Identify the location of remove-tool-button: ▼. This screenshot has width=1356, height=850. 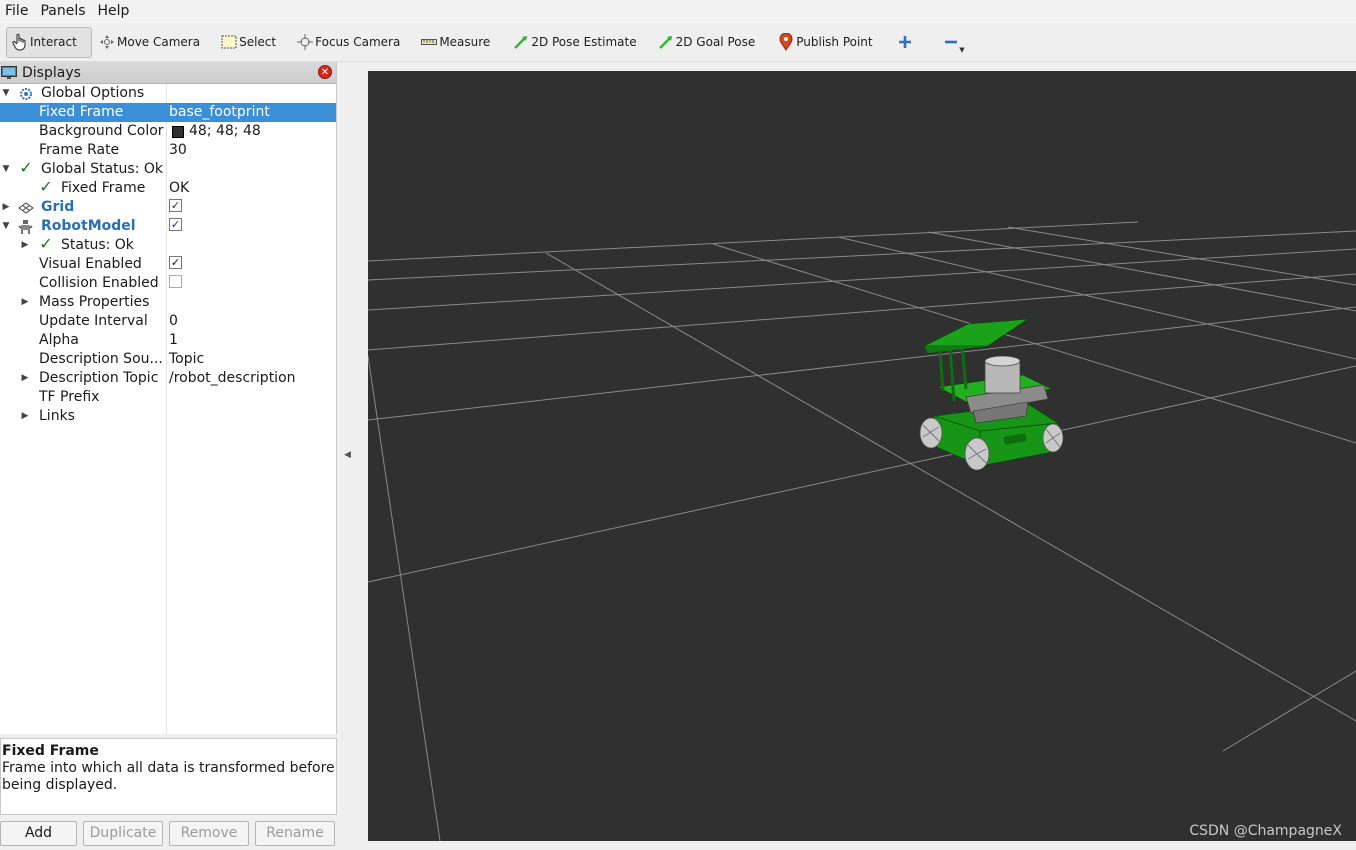
(951, 42).